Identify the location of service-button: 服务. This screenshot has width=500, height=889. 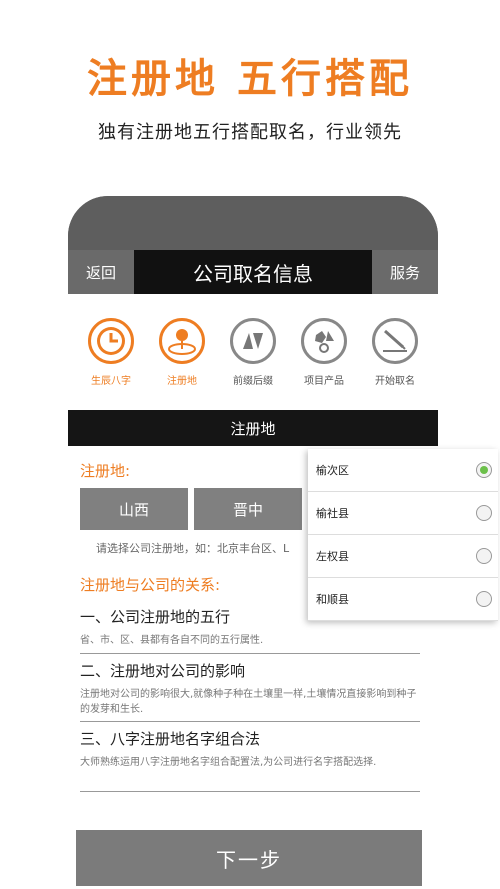
(405, 272).